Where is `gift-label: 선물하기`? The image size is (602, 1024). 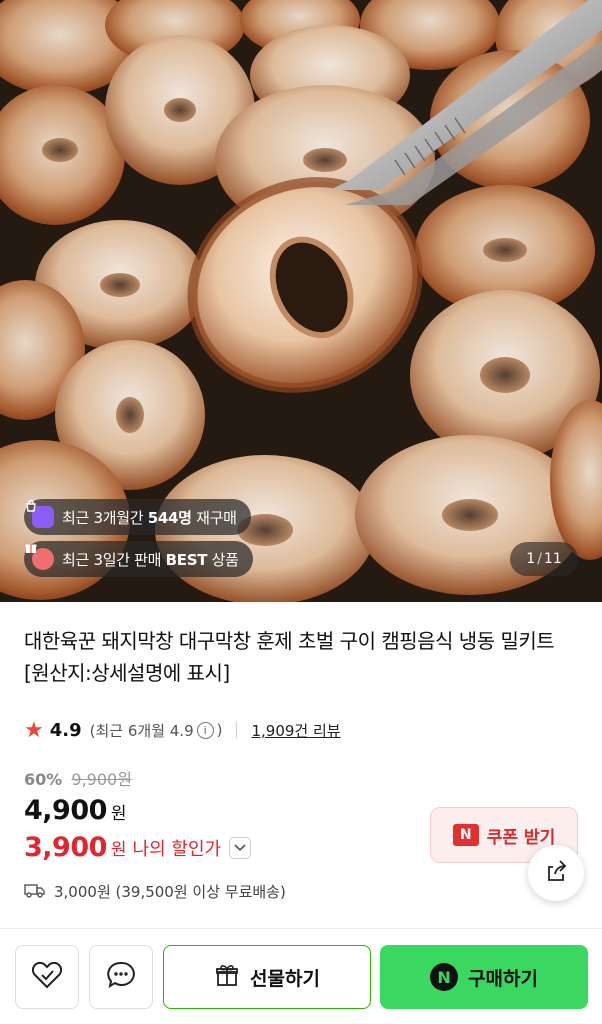
gift-label: 선물하기 is located at coordinates (285, 978).